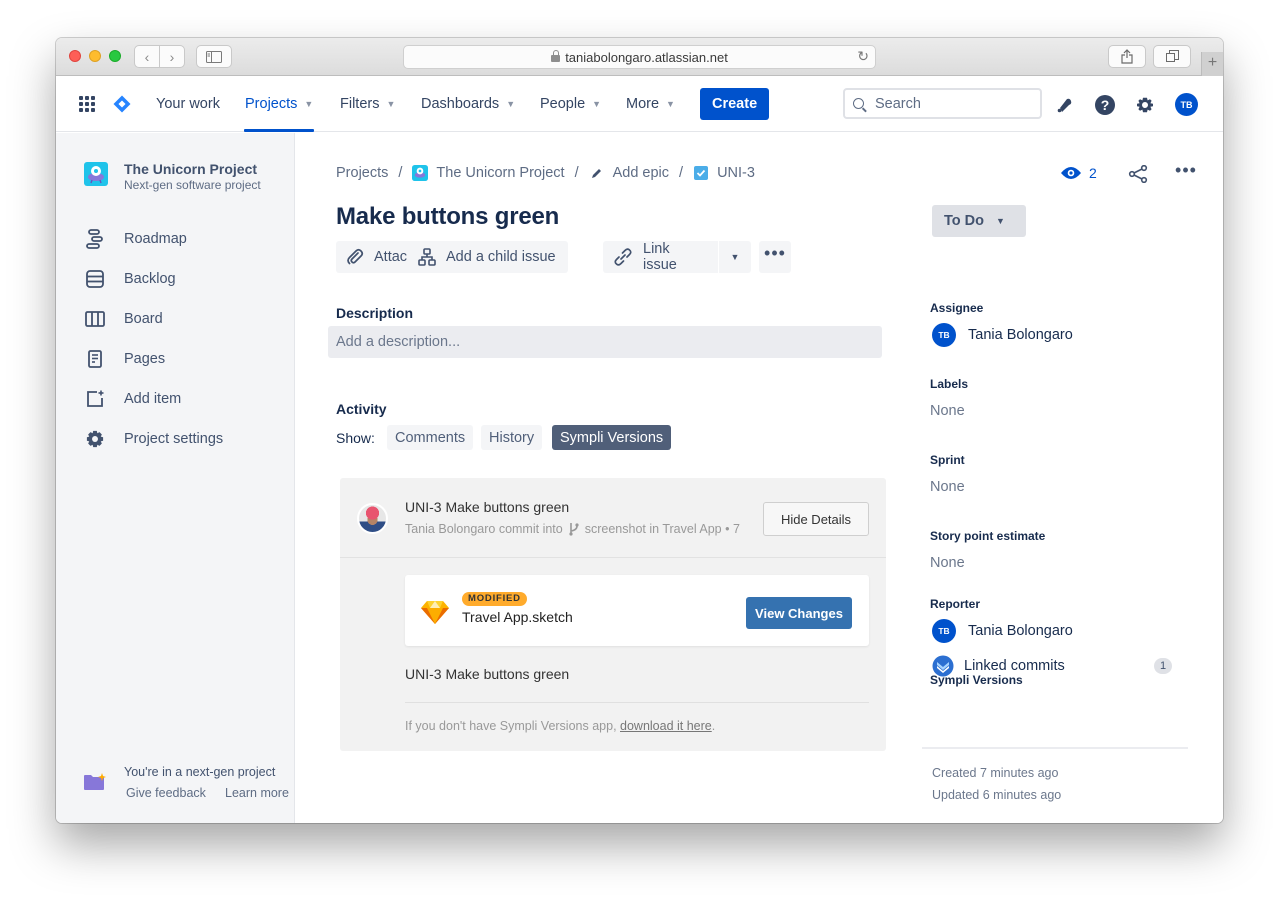 The height and width of the screenshot is (897, 1279). I want to click on sidebar-item-label: Pages, so click(145, 359).